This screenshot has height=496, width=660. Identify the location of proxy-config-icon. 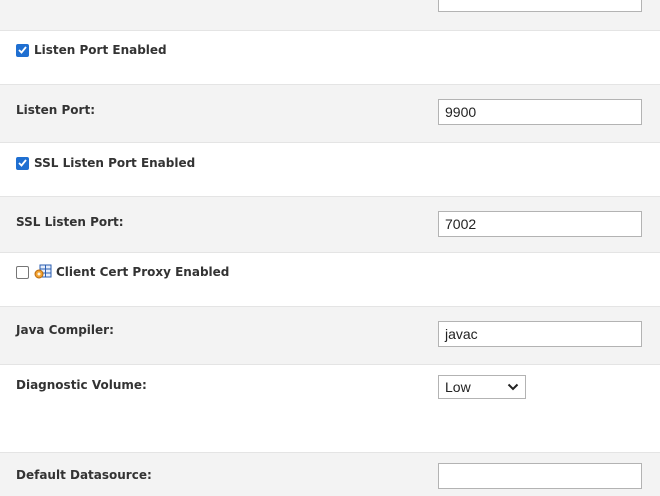
(43, 271).